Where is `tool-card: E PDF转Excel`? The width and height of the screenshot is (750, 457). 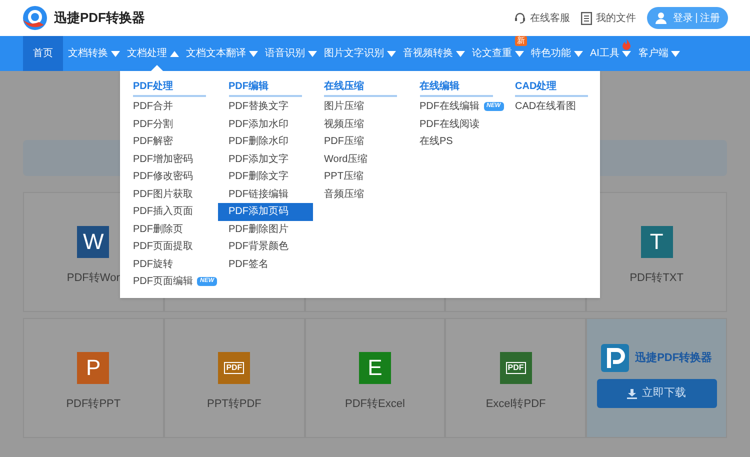 tool-card: E PDF转Excel is located at coordinates (375, 378).